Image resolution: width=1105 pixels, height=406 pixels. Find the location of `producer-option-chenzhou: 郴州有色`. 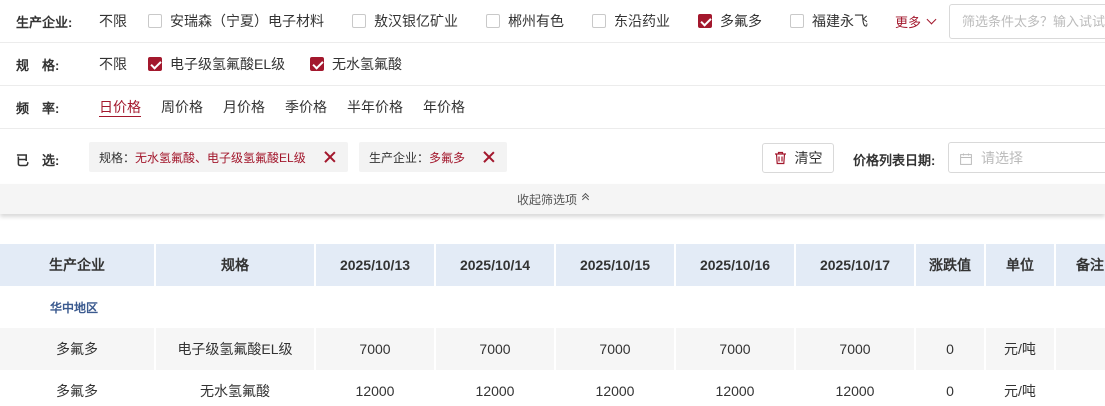

producer-option-chenzhou: 郴州有色 is located at coordinates (525, 21).